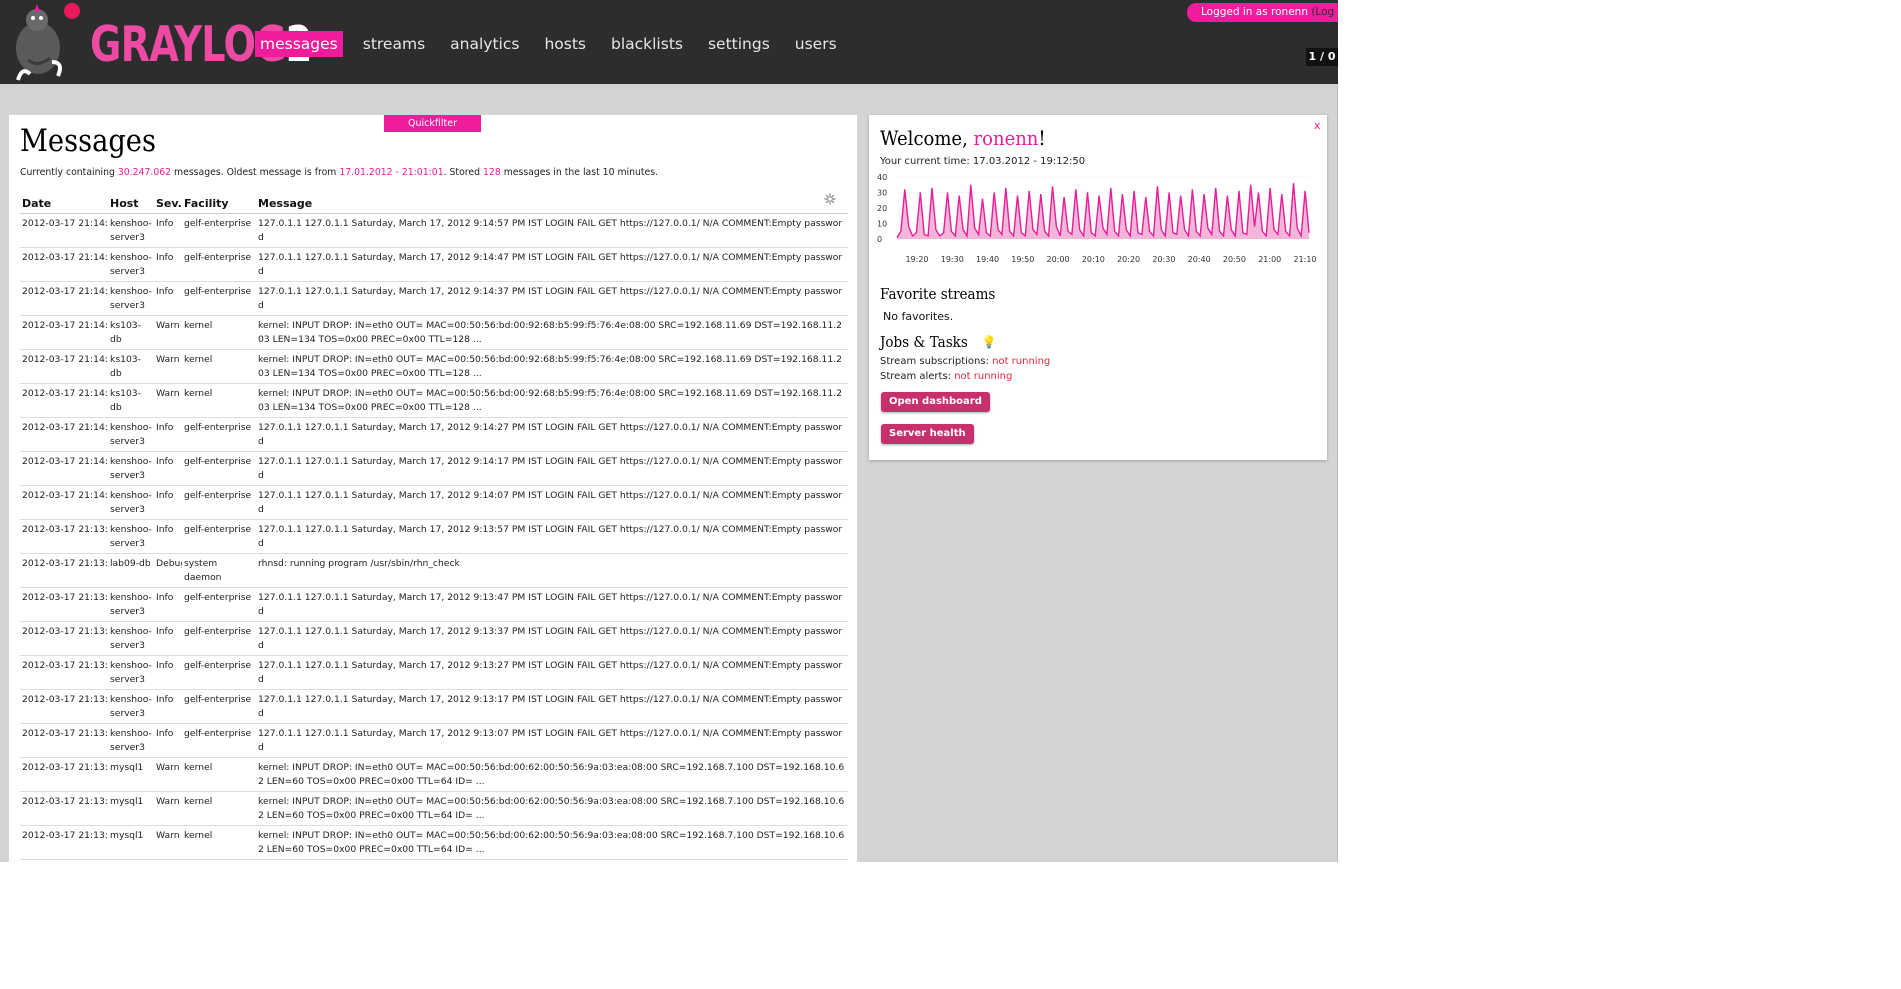 This screenshot has height=989, width=1901. I want to click on date-text: 2012-03-17 21:13:47, so click(65, 597).